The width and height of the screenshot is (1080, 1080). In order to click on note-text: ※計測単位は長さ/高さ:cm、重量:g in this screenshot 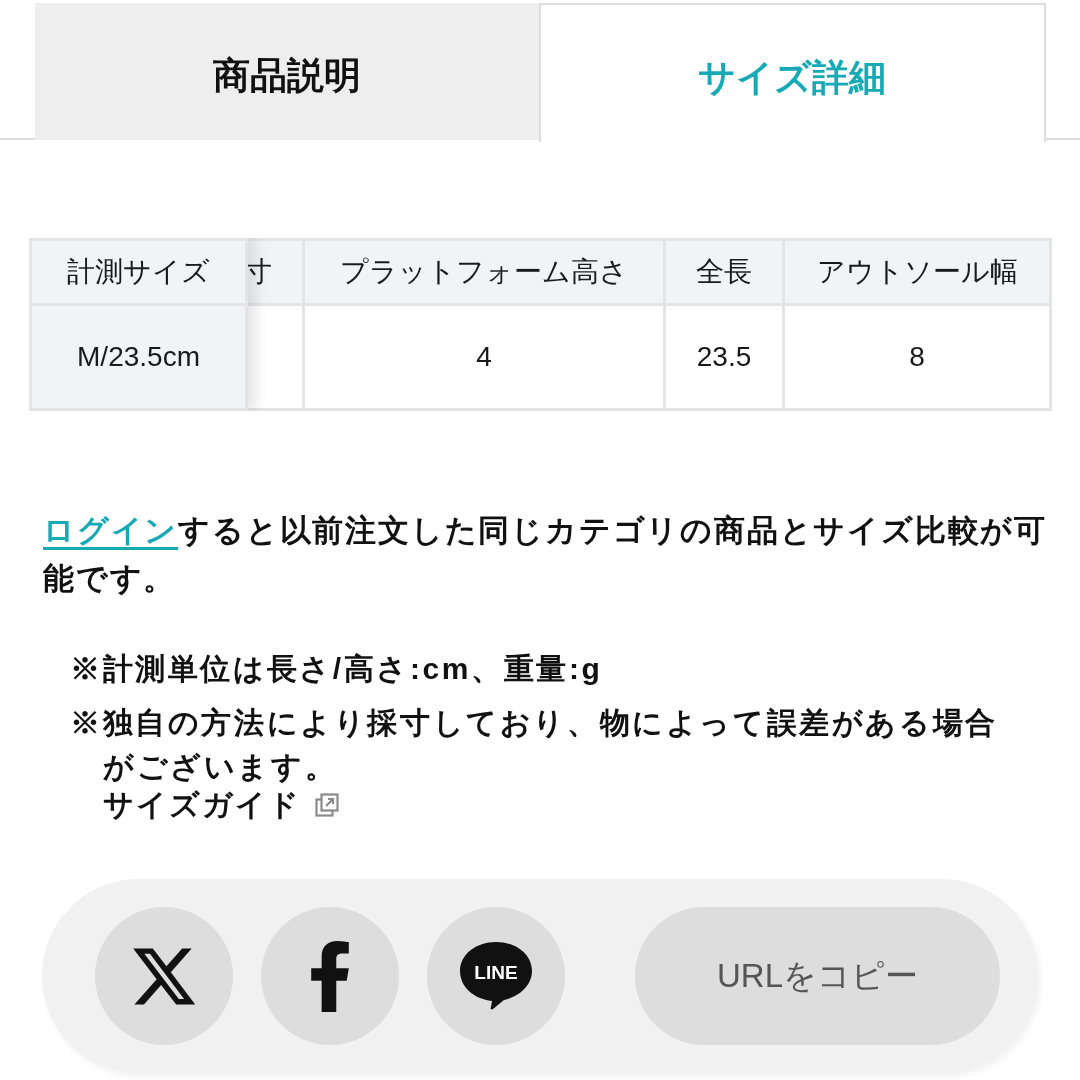, I will do `click(337, 669)`.